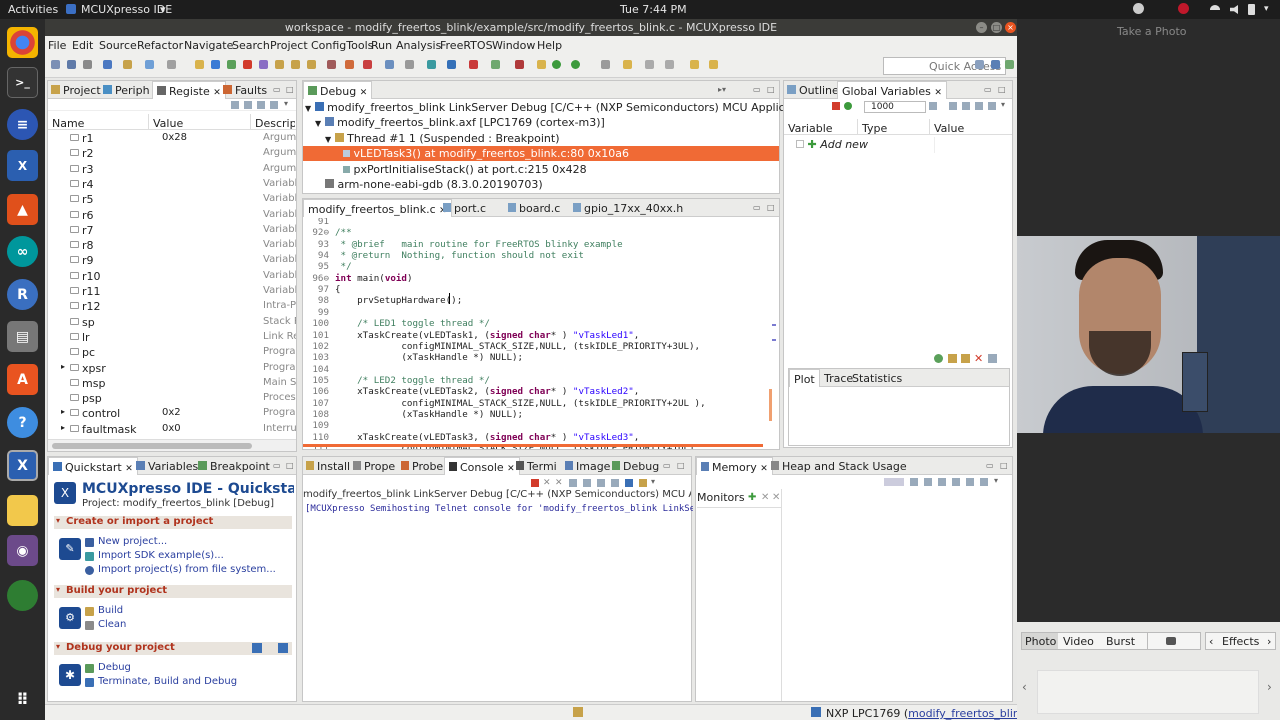 Image resolution: width=1280 pixels, height=720 pixels. What do you see at coordinates (172, 169) in the screenshot?
I see `table-row: r3 Argume` at bounding box center [172, 169].